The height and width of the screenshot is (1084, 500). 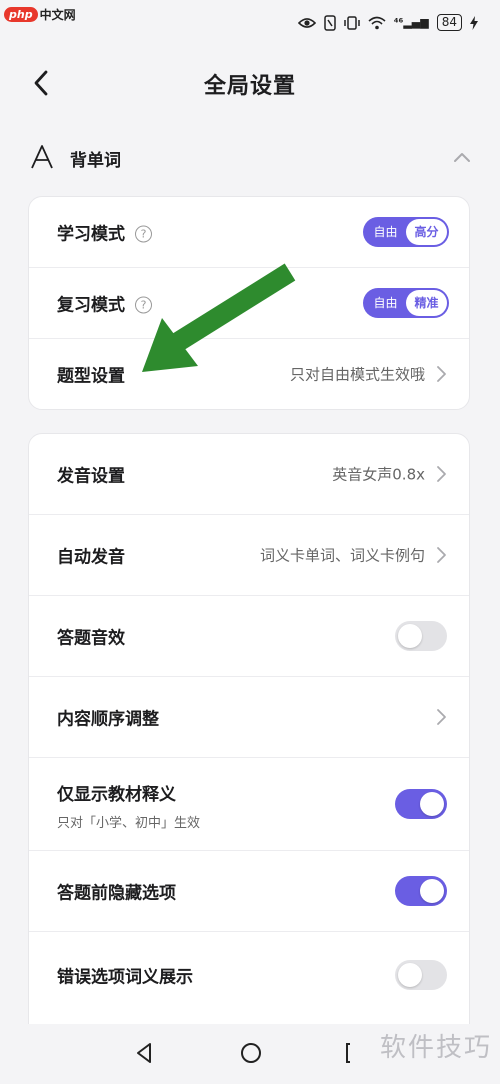 I want to click on vibrate-icon, so click(x=351, y=22).